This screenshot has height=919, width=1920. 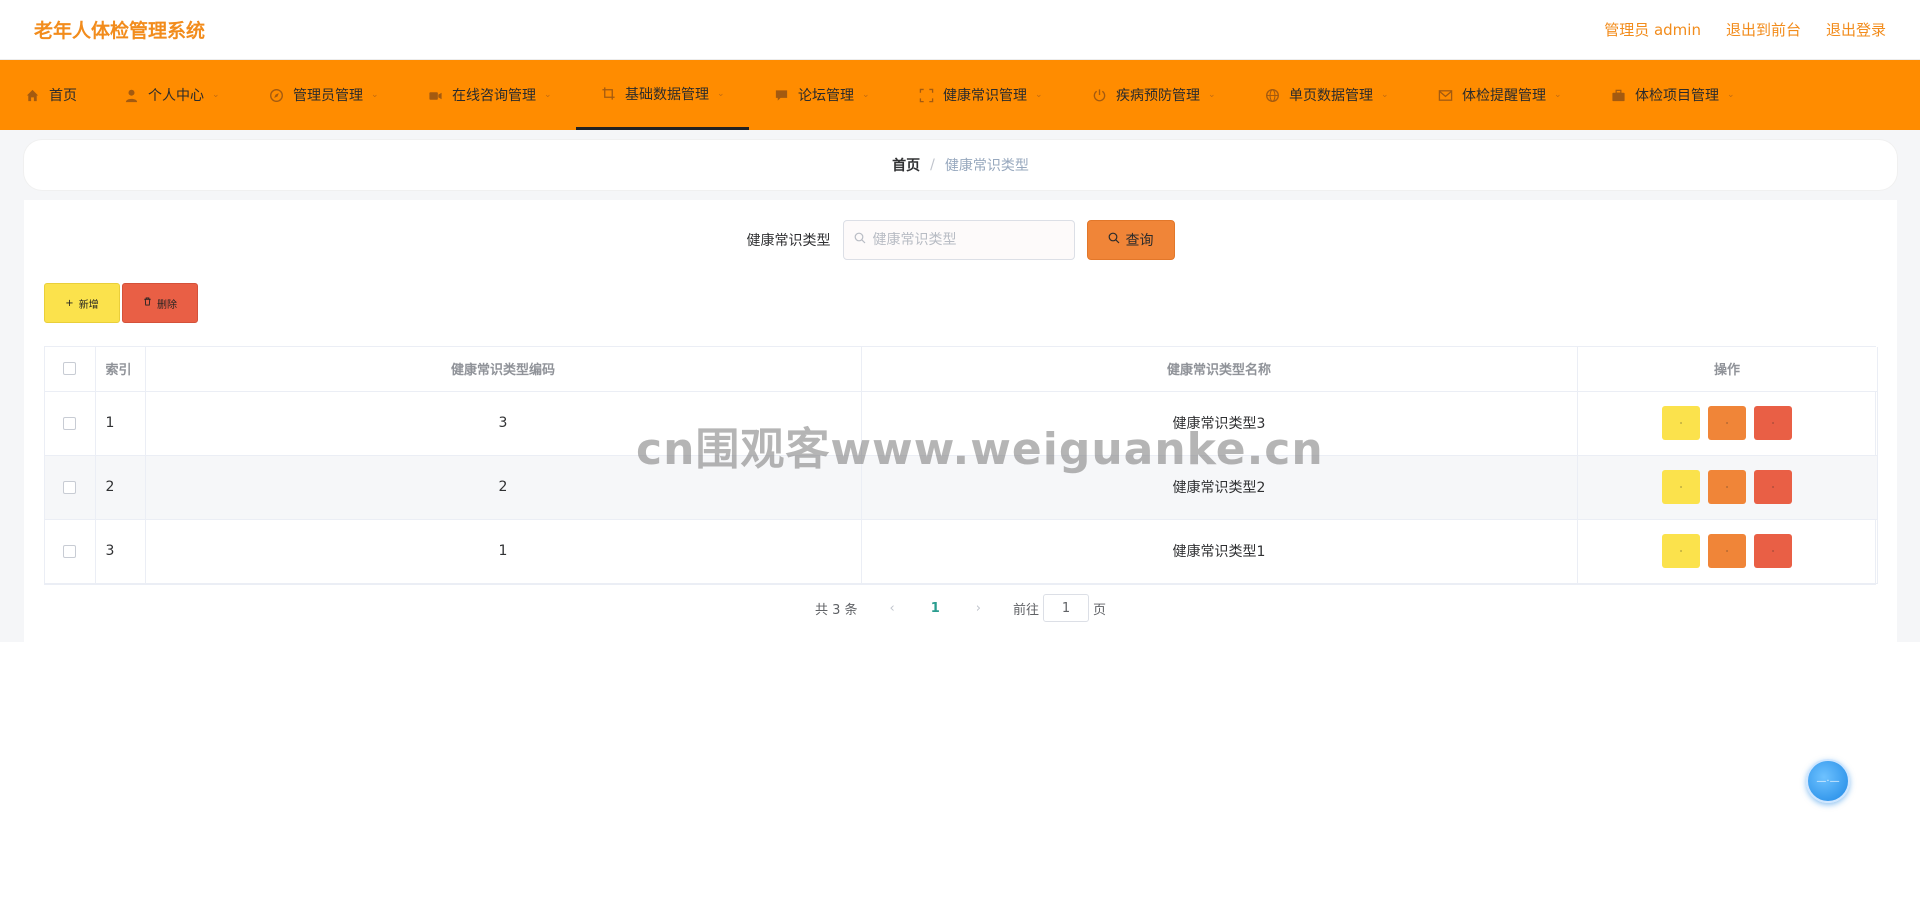 I want to click on prev-page-icon: ‹, so click(x=892, y=608).